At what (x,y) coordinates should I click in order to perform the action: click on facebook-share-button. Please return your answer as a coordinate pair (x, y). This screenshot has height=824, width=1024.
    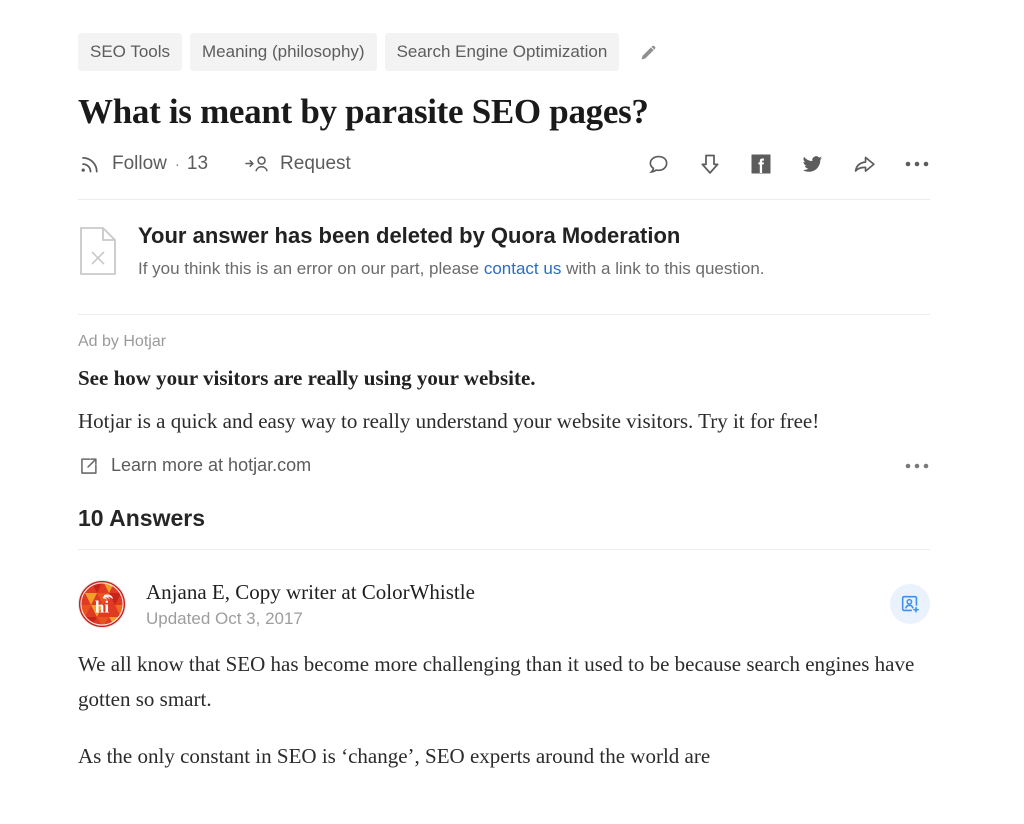
    Looking at the image, I should click on (761, 164).